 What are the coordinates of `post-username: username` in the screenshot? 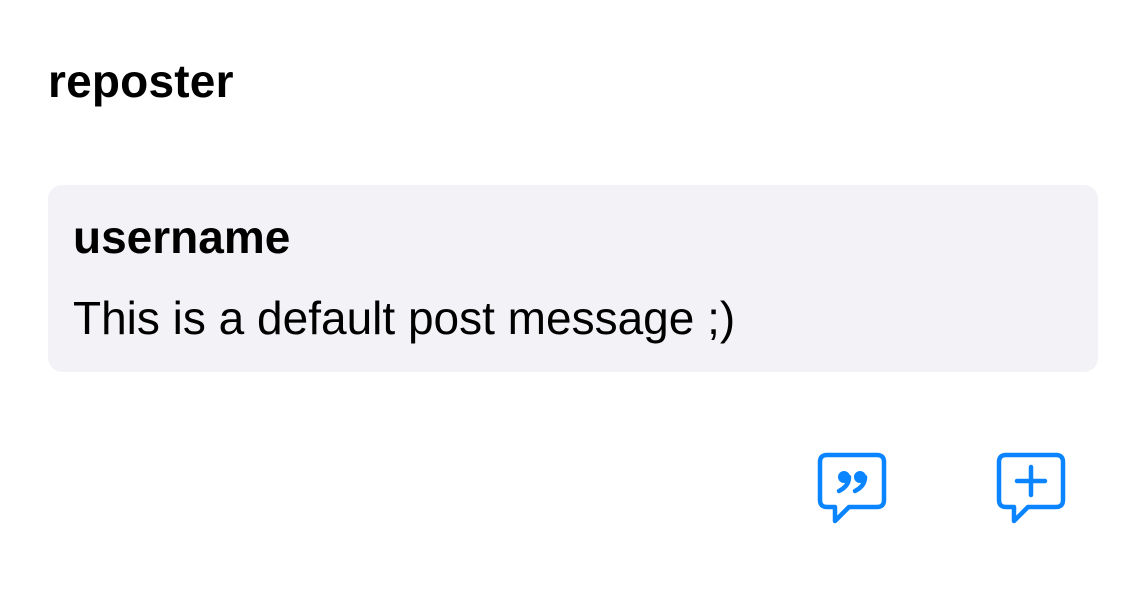 It's located at (182, 237).